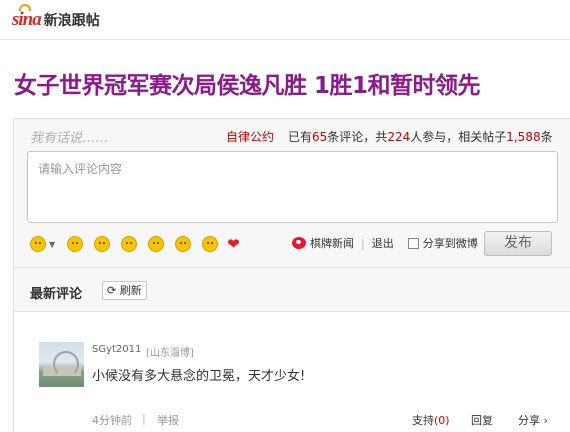 Image resolution: width=570 pixels, height=432 pixels. I want to click on comment-time: 4分钟前, so click(112, 420).